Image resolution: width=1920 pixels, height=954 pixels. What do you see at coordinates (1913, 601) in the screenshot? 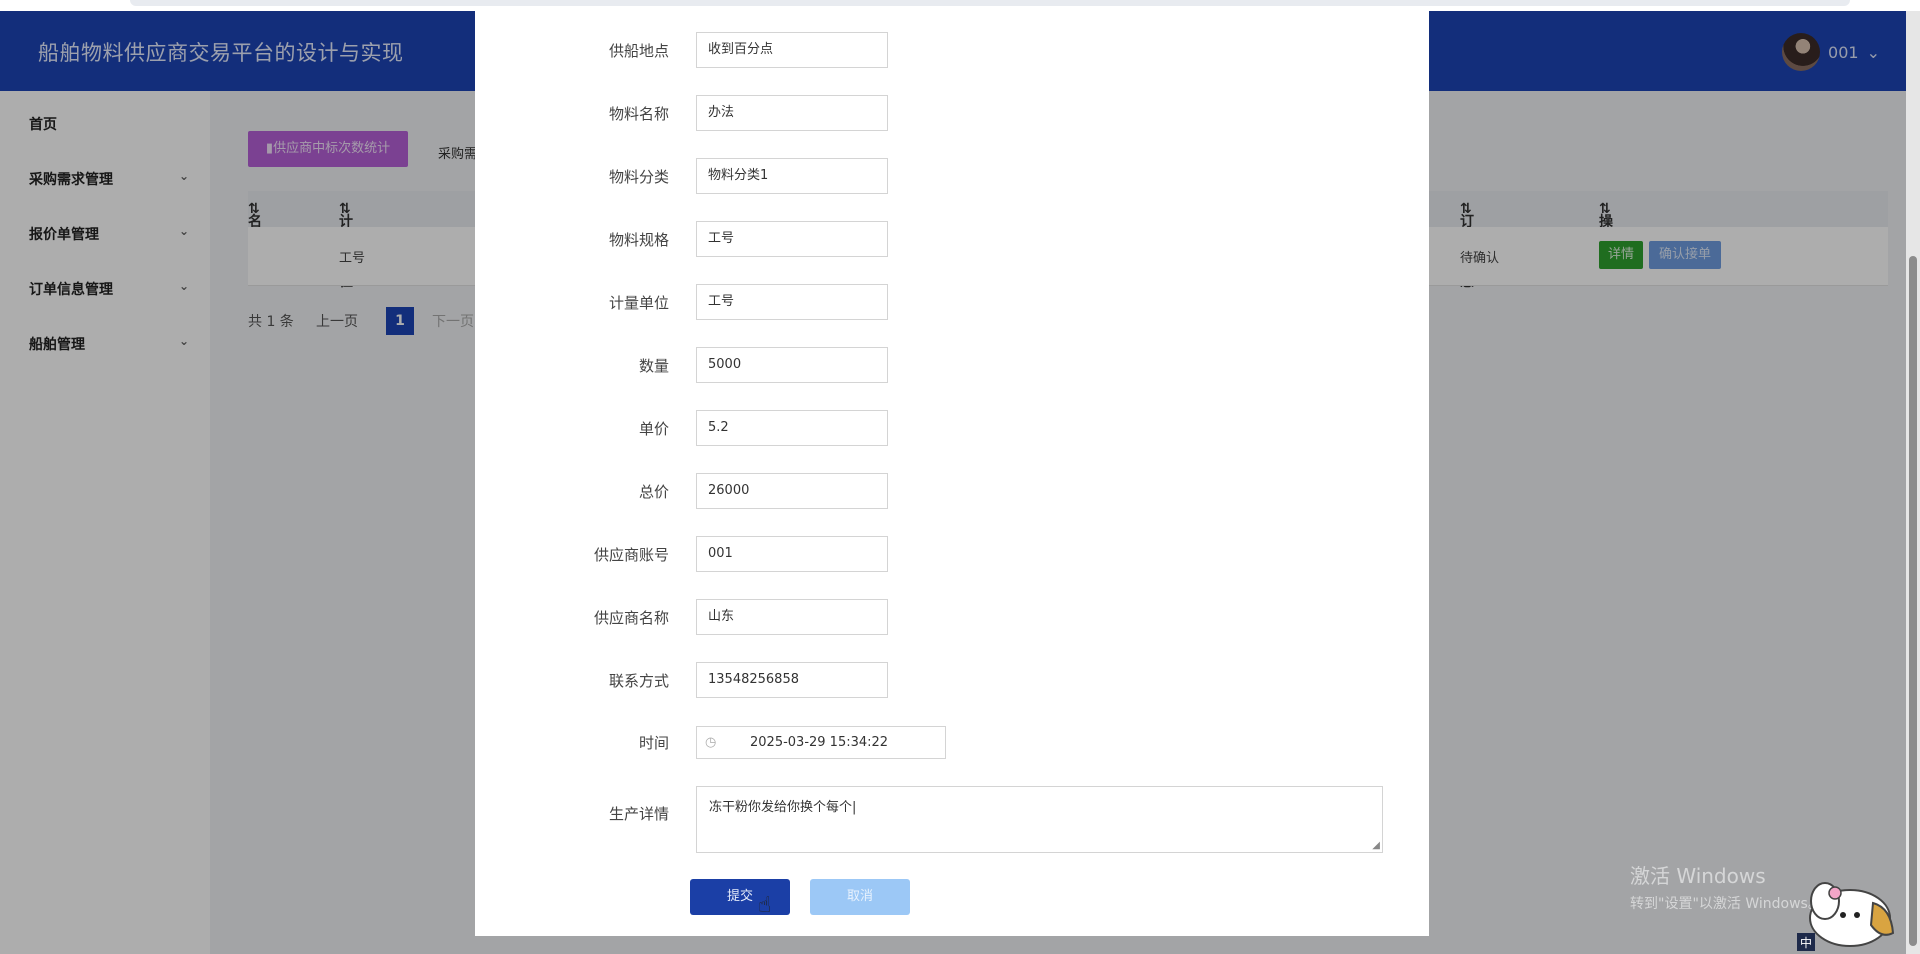
I see `scrollbar-thumb` at bounding box center [1913, 601].